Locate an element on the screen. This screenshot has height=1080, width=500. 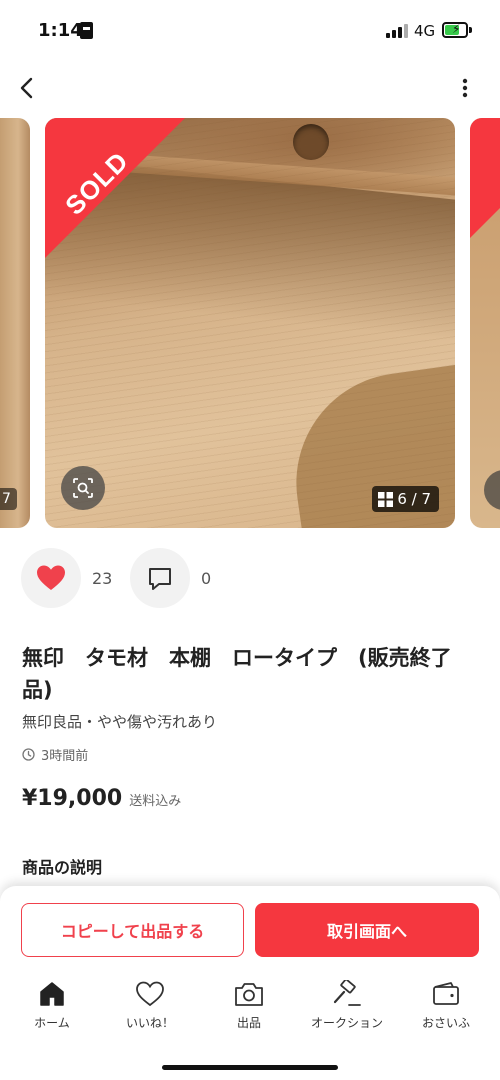
price: ¥19,000 is located at coordinates (72, 798).